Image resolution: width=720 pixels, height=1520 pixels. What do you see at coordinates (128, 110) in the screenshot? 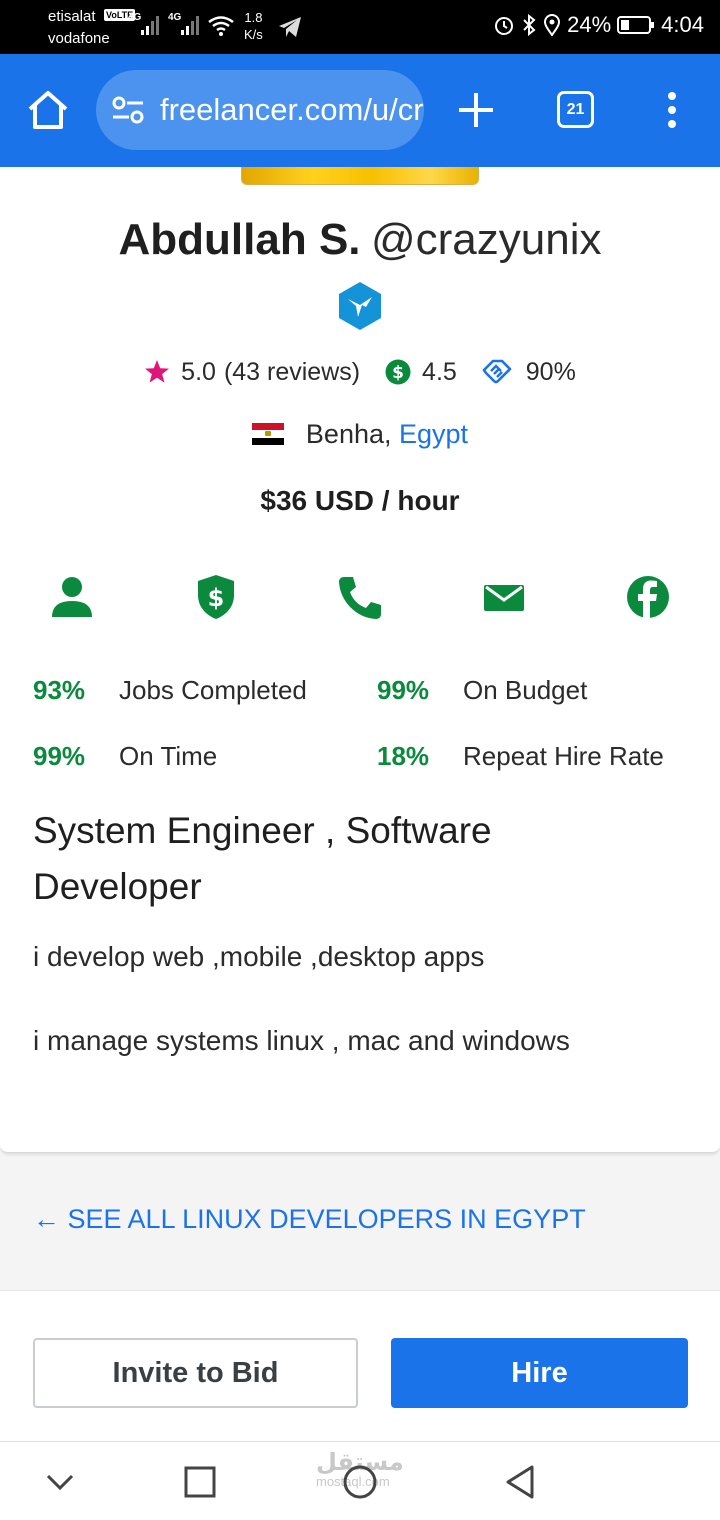
I see `site-settings-icon` at bounding box center [128, 110].